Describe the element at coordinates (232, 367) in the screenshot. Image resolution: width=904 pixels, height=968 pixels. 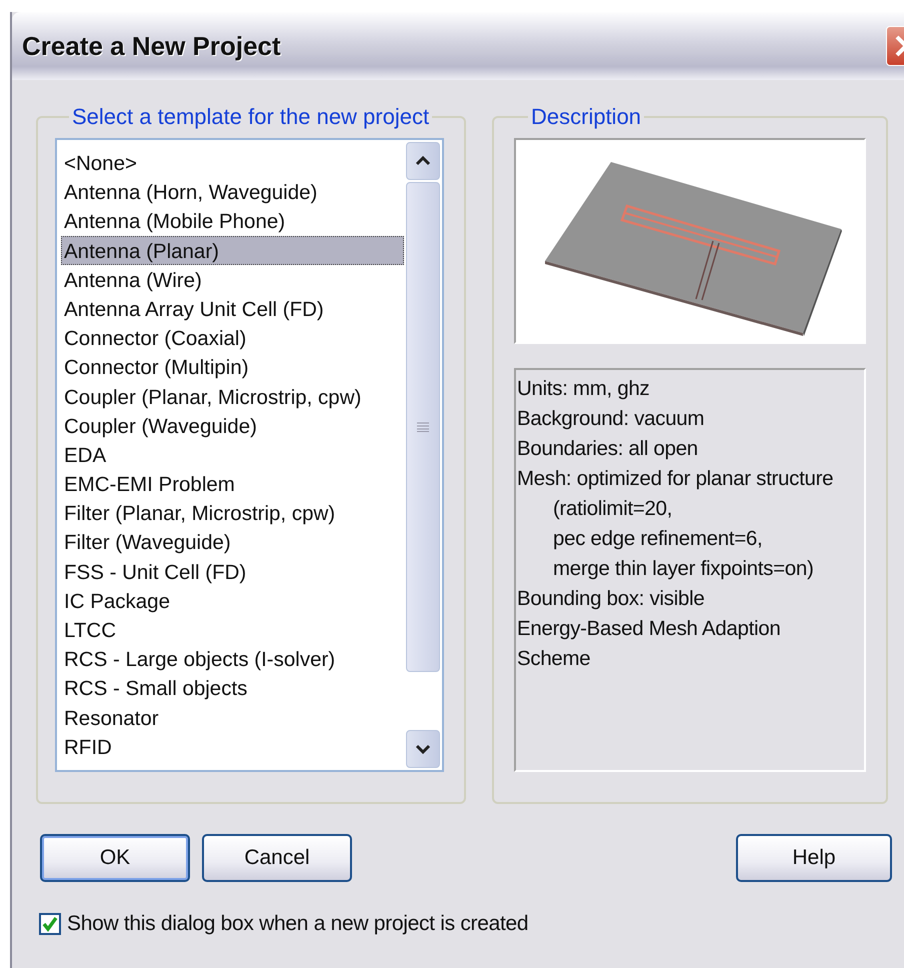
I see `template-item: Connector (Multipin)` at that location.